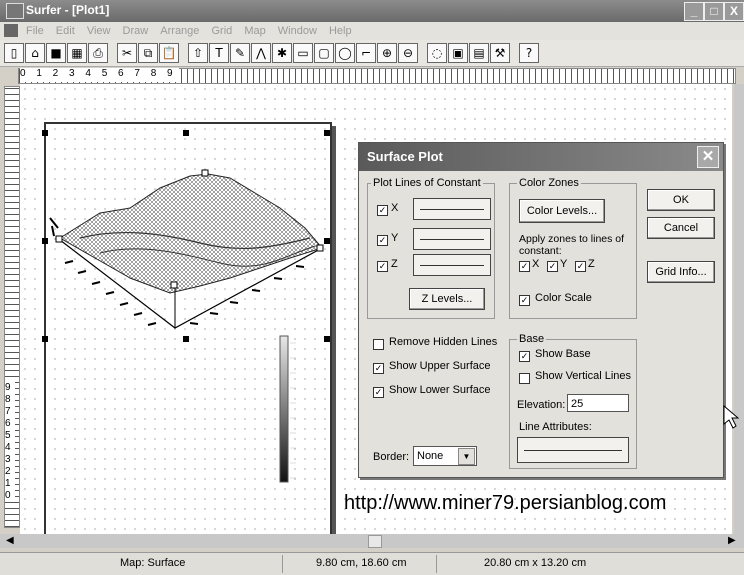  What do you see at coordinates (452, 239) in the screenshot?
I see `y-line-button` at bounding box center [452, 239].